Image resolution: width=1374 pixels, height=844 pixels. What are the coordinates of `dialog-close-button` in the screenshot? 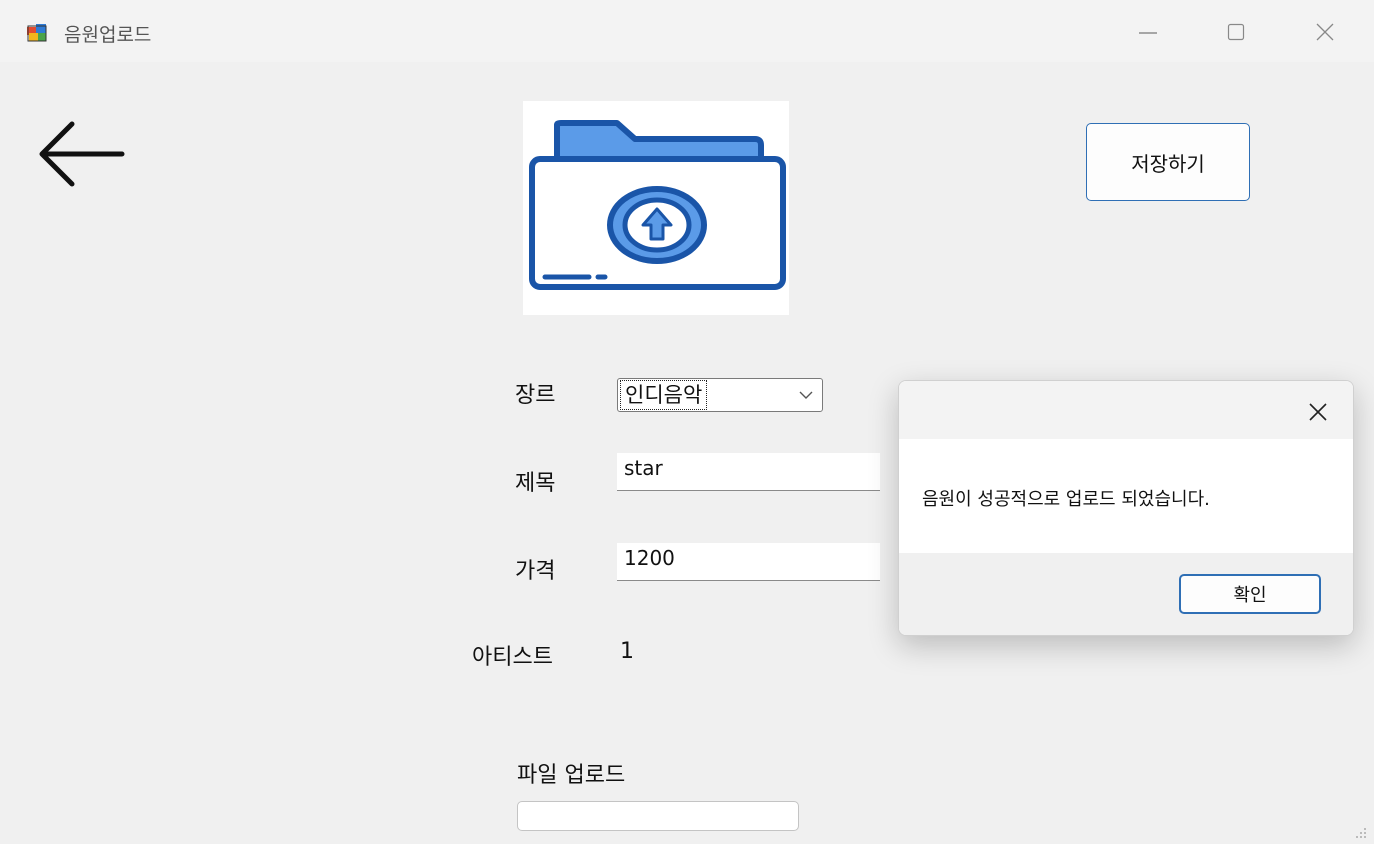 It's located at (1318, 412).